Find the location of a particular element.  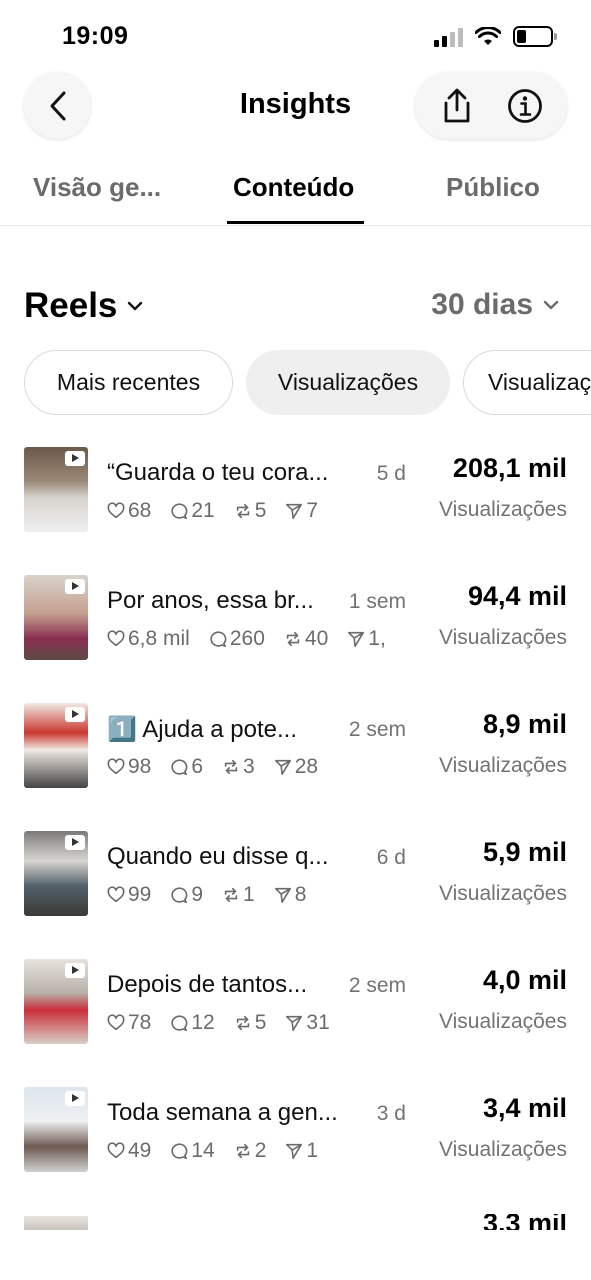

likes-count: 99 is located at coordinates (140, 894).